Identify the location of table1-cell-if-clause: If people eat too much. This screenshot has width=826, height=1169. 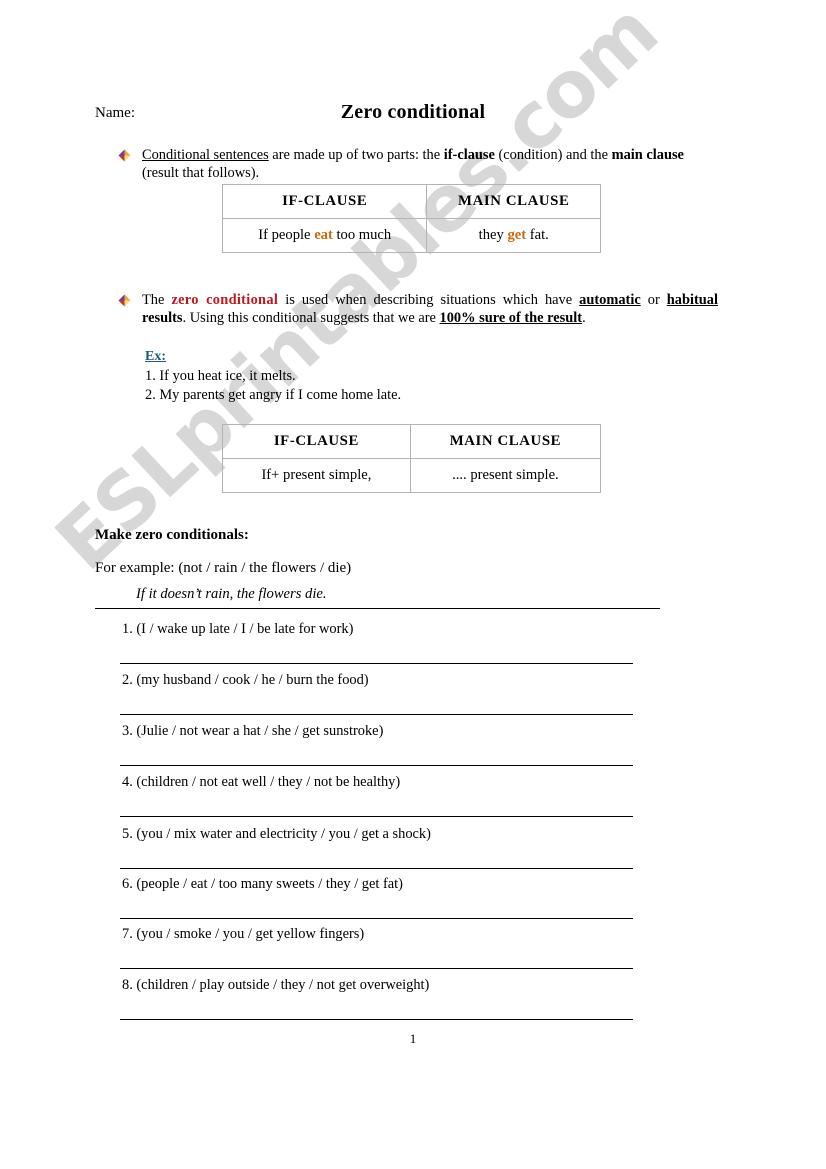
(324, 235).